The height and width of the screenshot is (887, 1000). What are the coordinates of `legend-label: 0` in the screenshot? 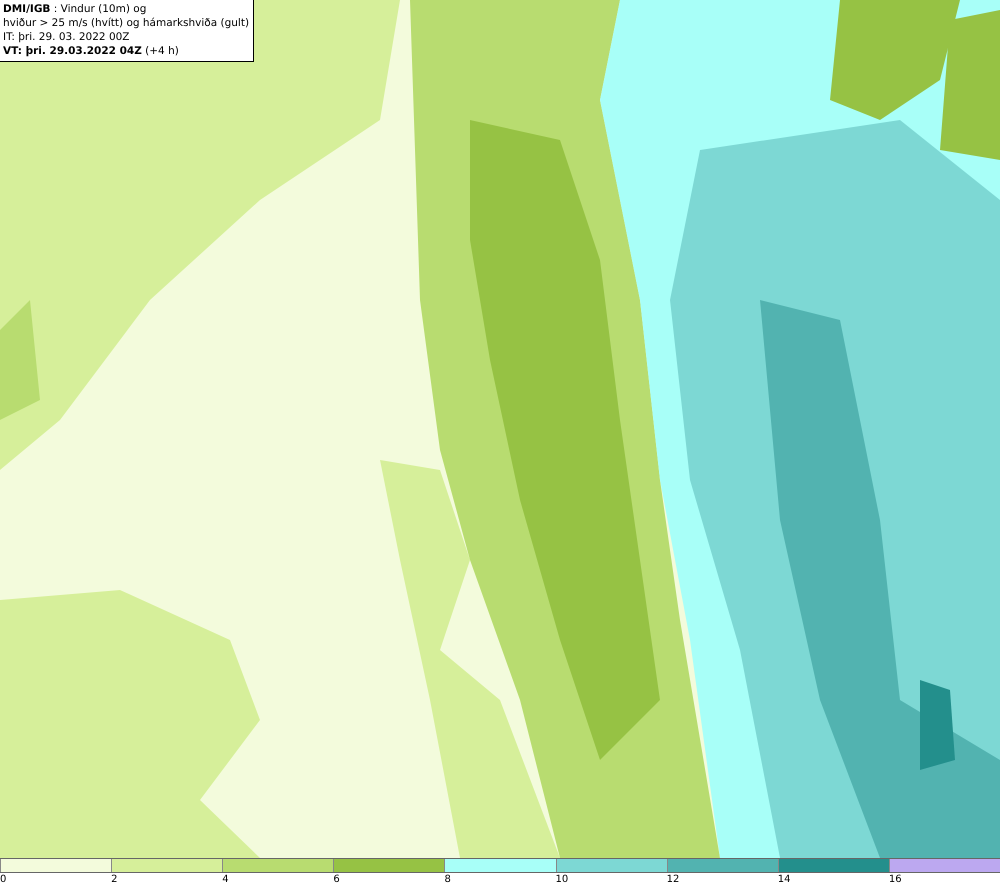 It's located at (3, 879).